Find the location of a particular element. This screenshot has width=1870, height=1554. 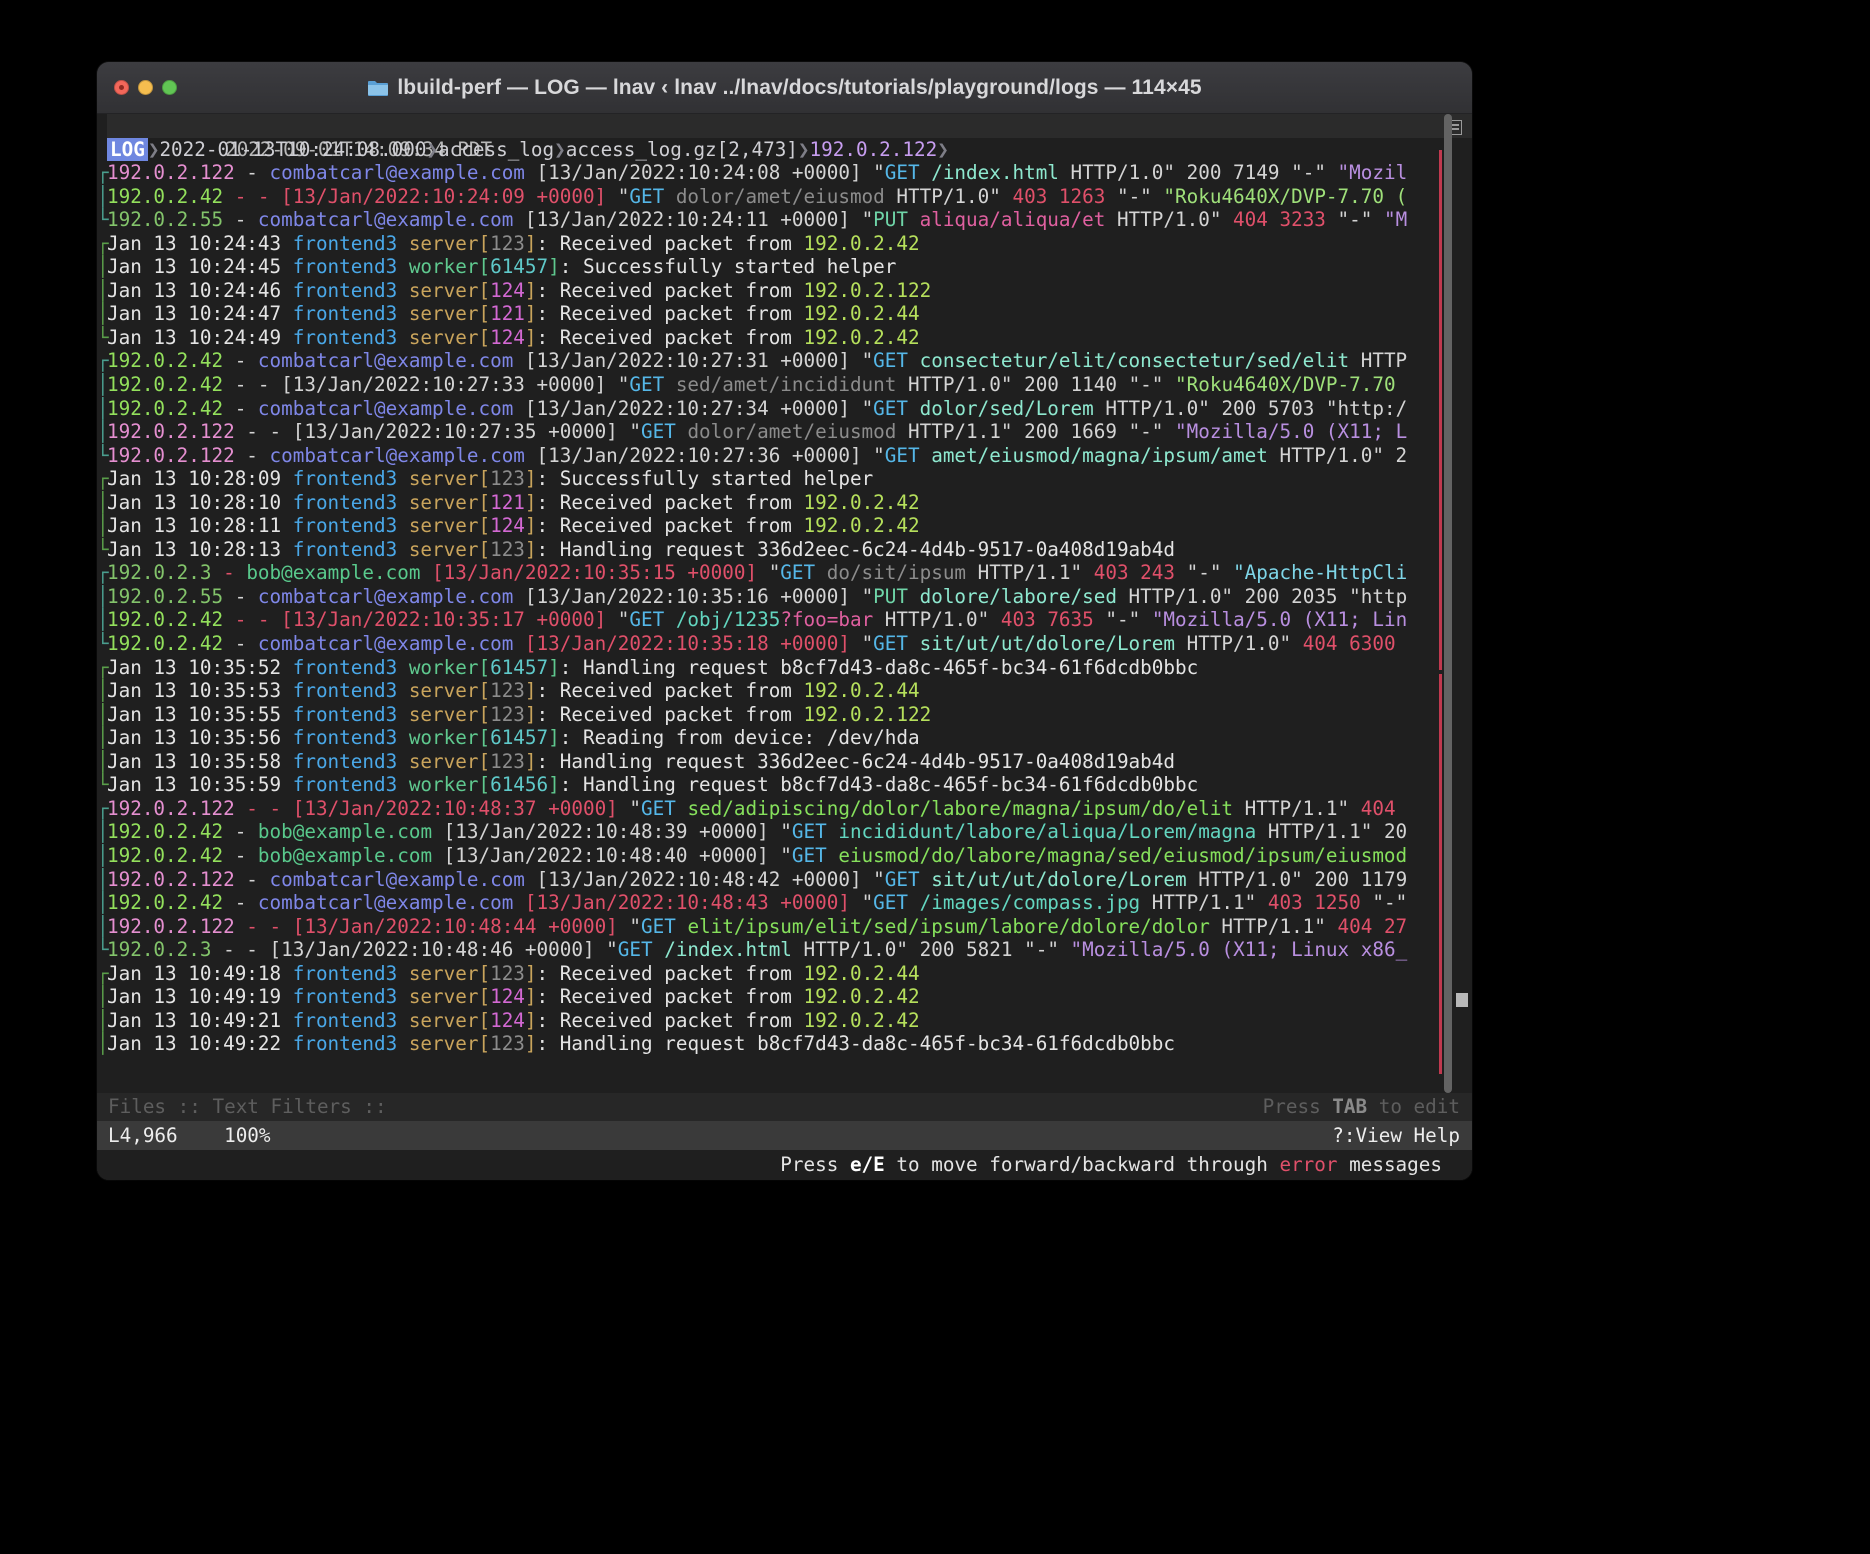

scrollbar is located at coordinates (1449, 603).